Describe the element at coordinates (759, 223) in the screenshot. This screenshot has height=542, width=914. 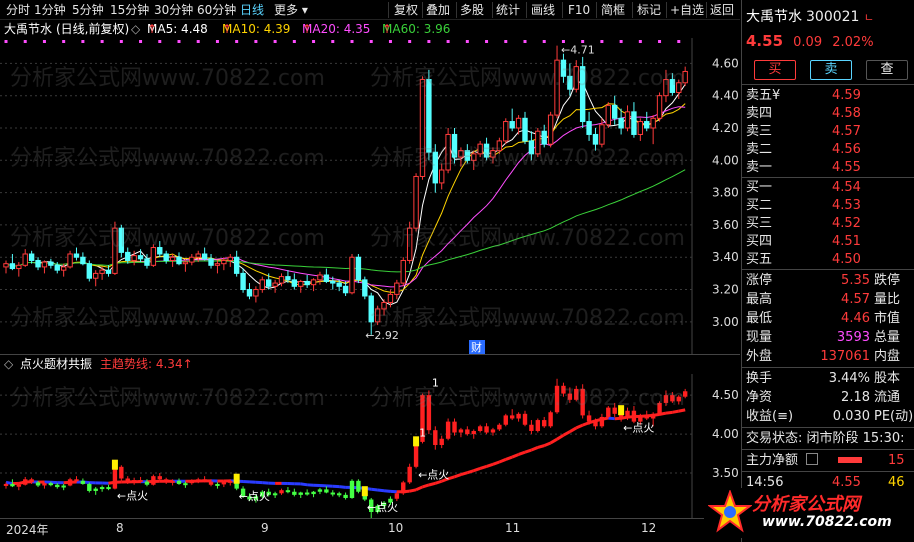
I see `bid-label: 买三` at that location.